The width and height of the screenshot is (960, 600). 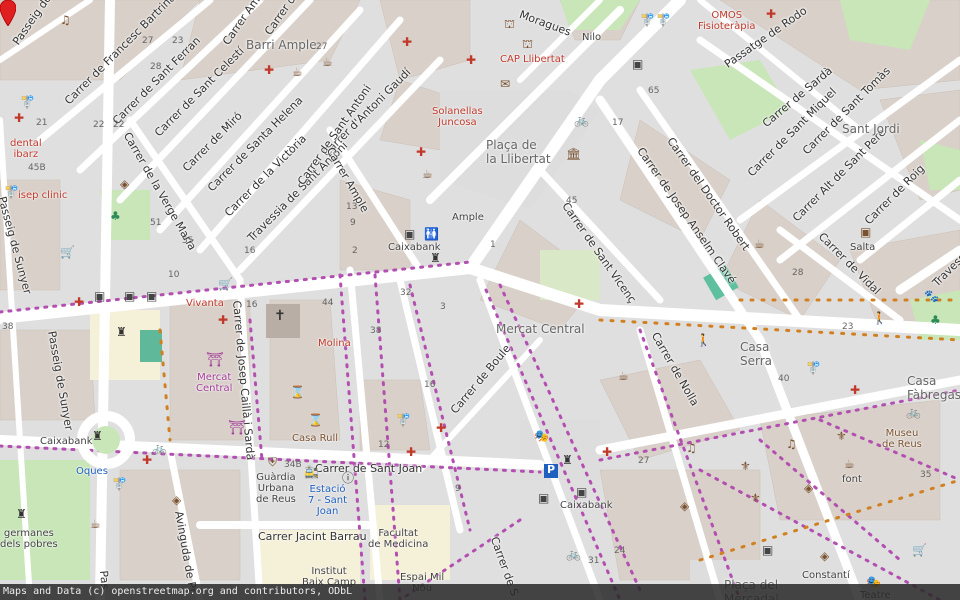 I want to click on poi-label: Oques, so click(x=92, y=471).